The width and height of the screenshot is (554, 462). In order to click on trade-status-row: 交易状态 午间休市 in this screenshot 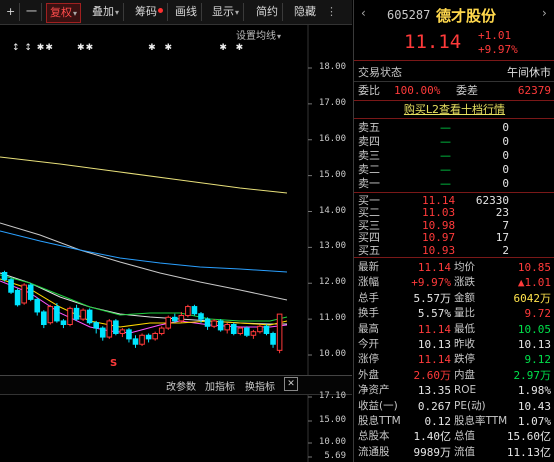, I will do `click(454, 72)`.